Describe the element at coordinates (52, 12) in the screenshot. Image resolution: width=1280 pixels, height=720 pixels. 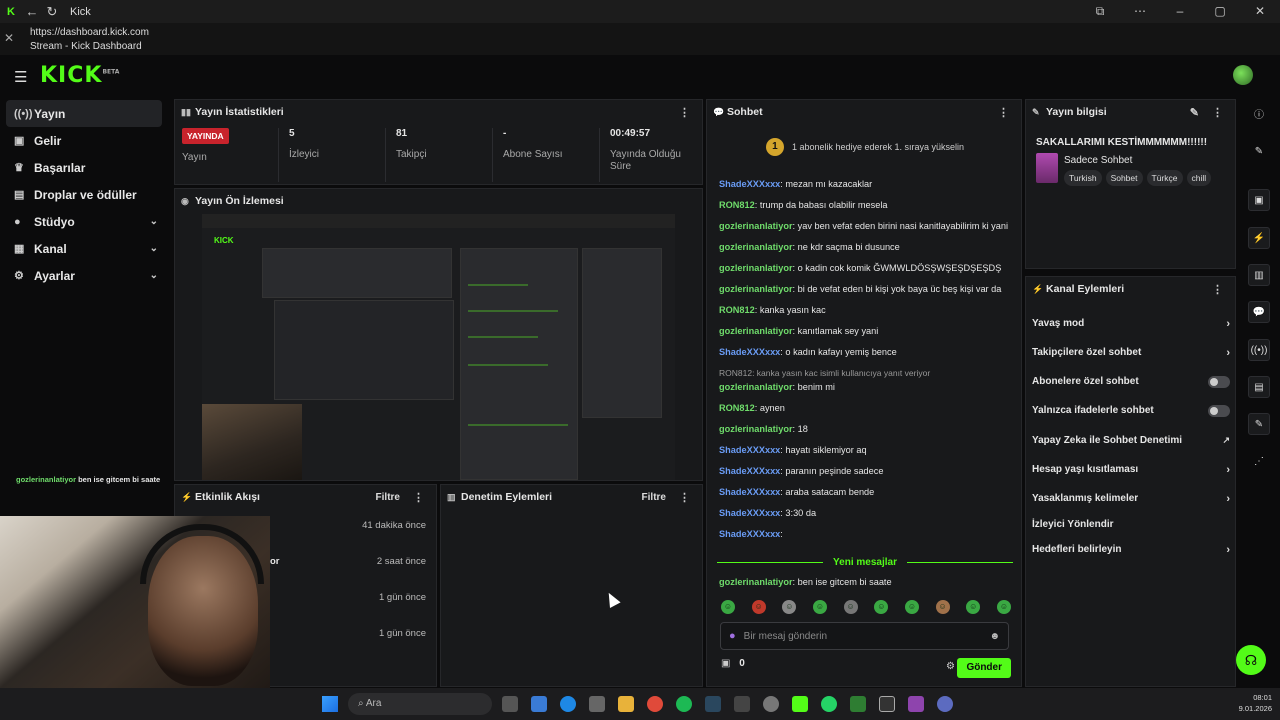
I see `reload-icon: ↻` at that location.